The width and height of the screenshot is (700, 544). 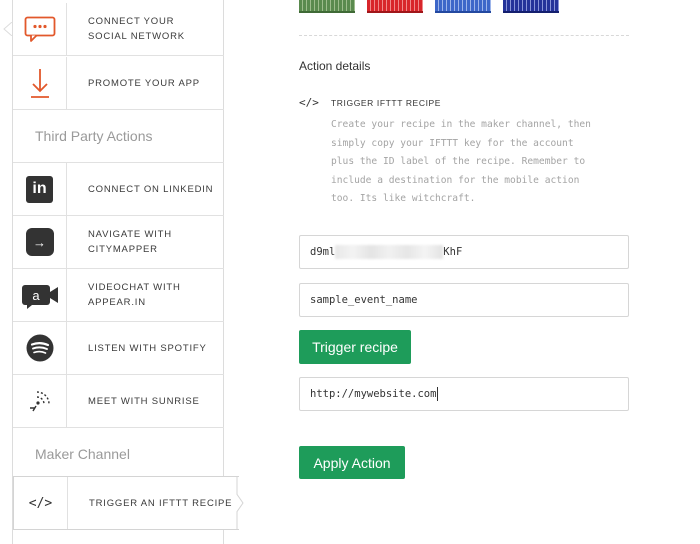 I want to click on citymapper-icon: →, so click(x=40, y=242).